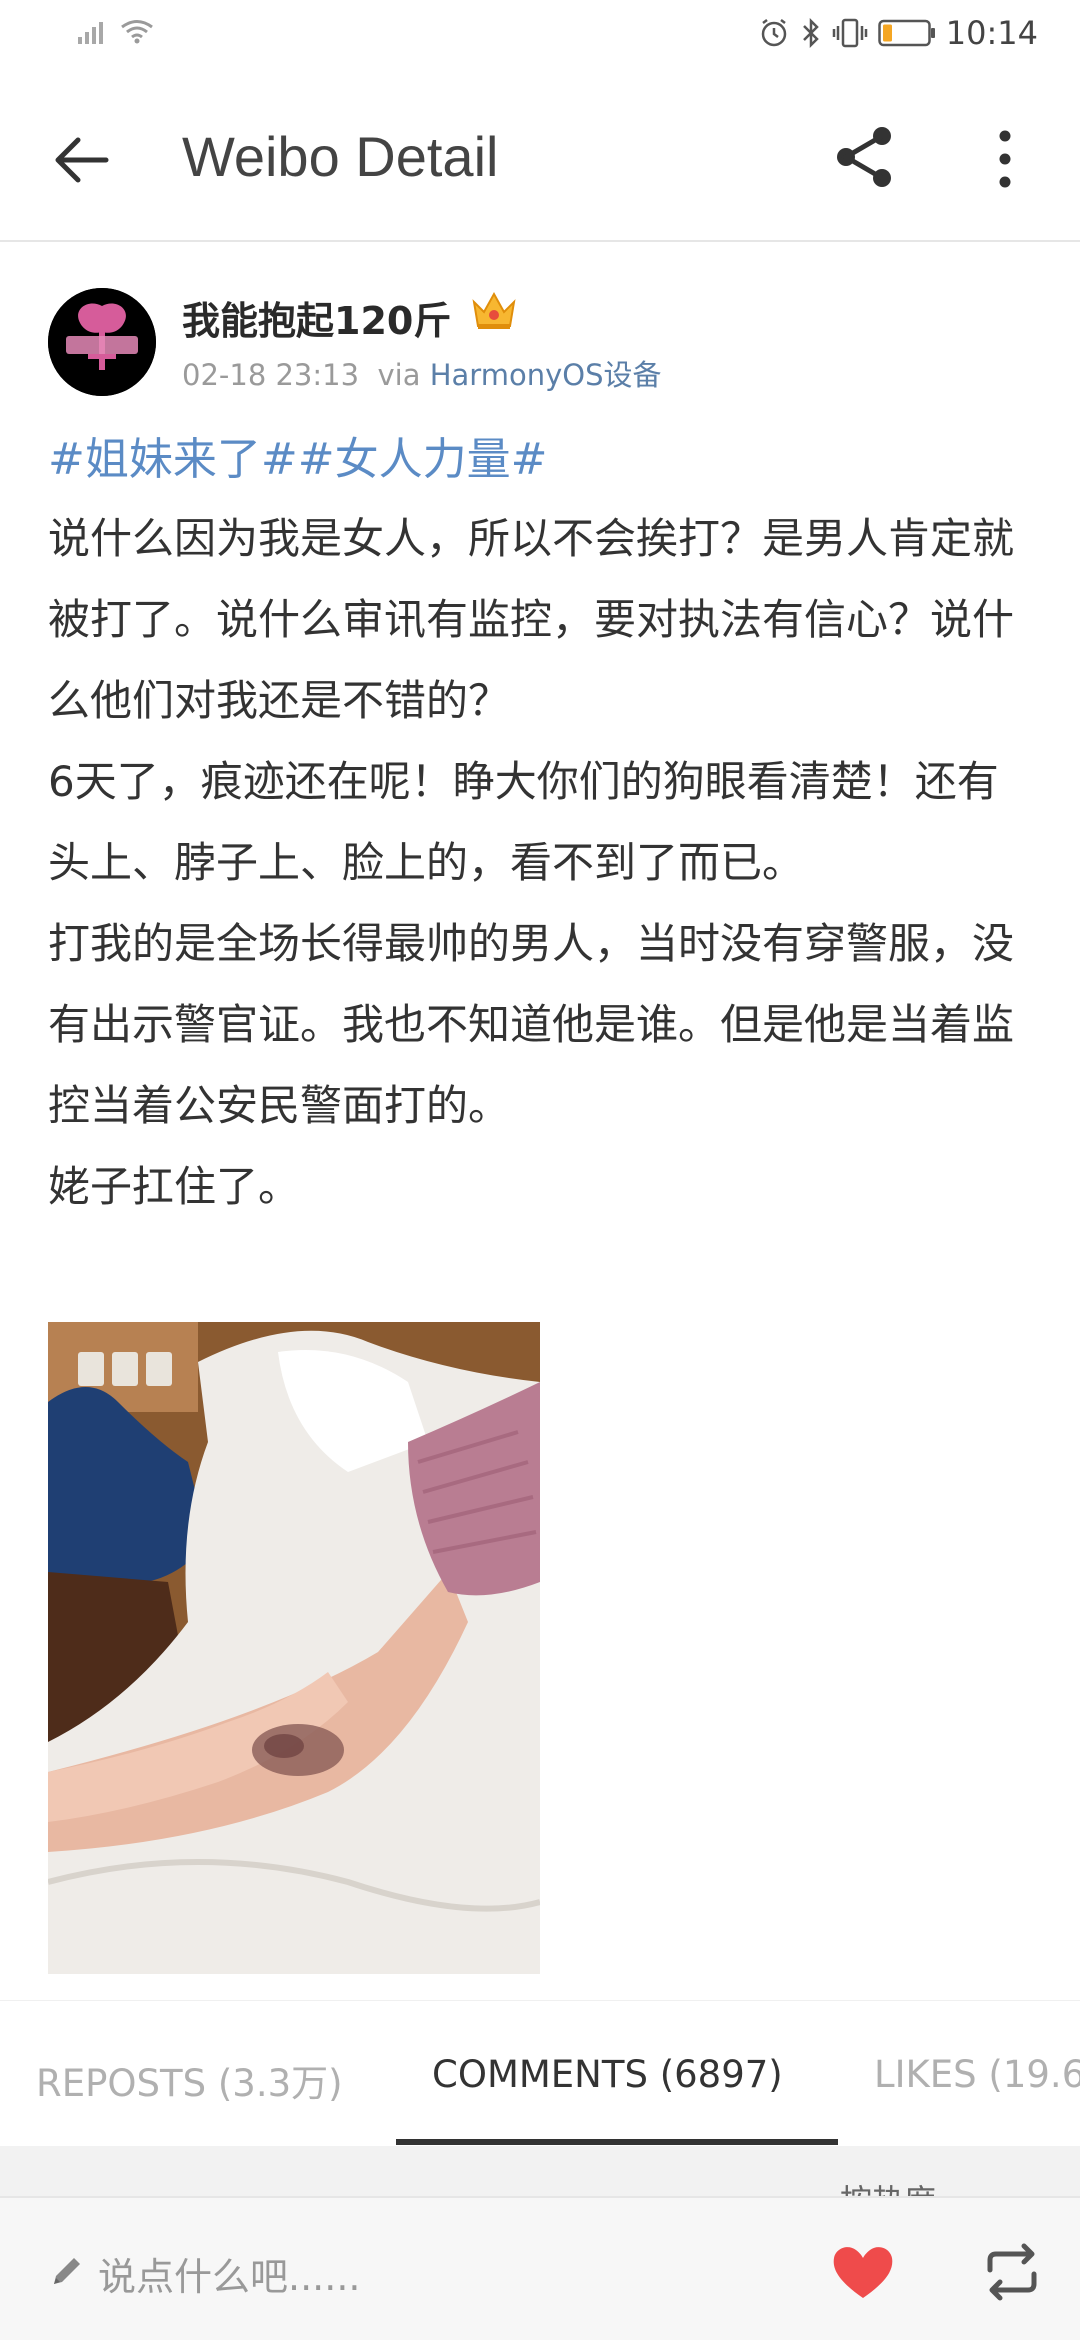  Describe the element at coordinates (421, 373) in the screenshot. I see `post-meta: 02-18 23:13 via HarmonyOS设备` at that location.